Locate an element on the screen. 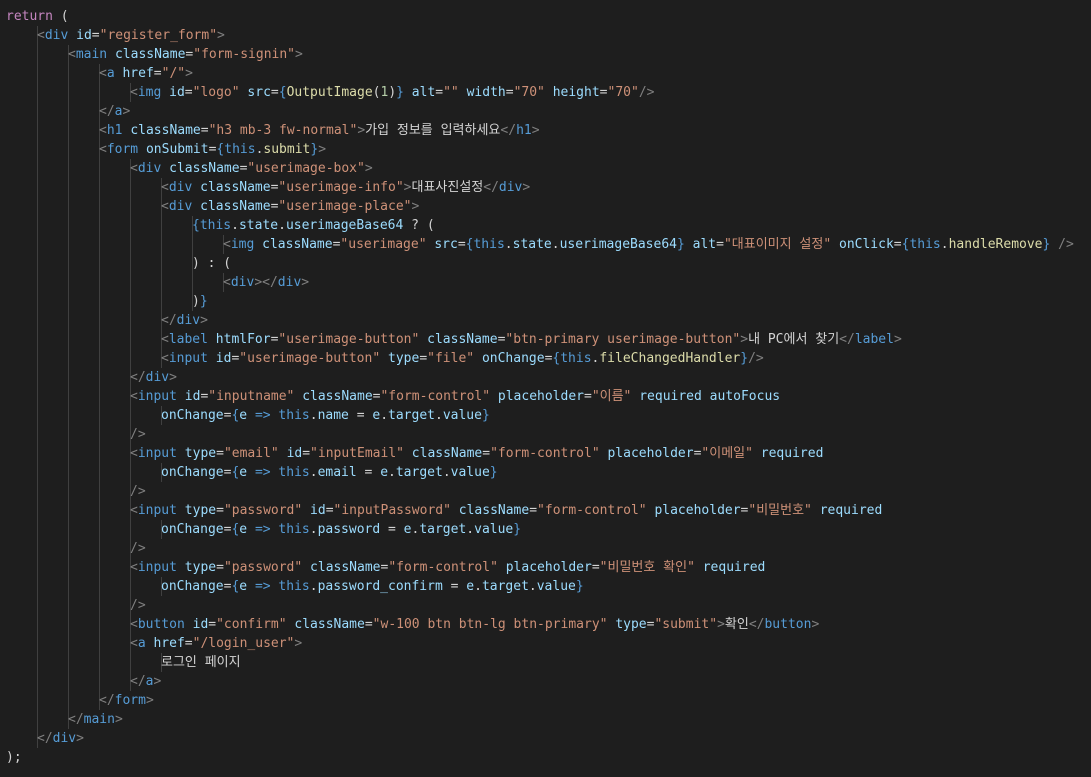  code-token: } is located at coordinates (579, 586).